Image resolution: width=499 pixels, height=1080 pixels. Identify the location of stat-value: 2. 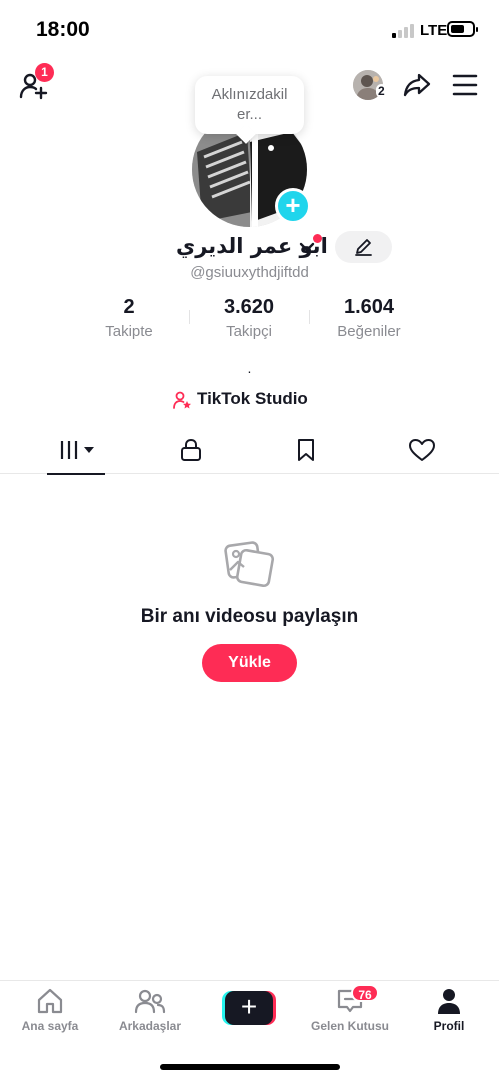
(129, 307).